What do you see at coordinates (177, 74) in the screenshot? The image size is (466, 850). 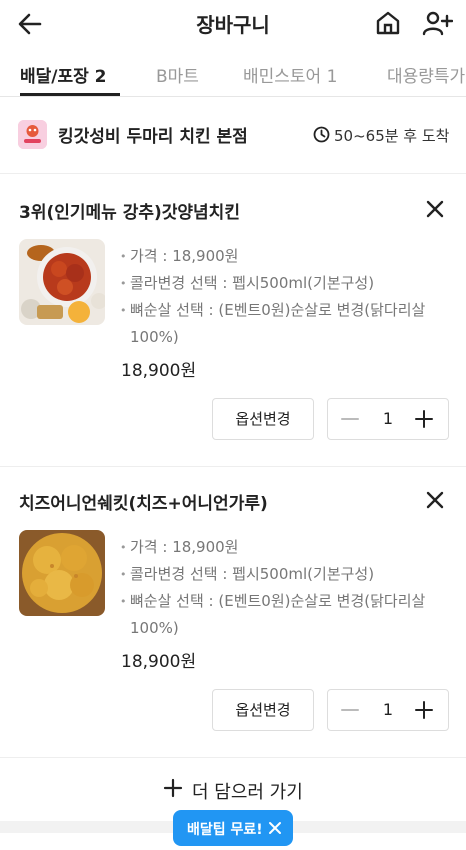 I see `tab-bmart: B마트` at bounding box center [177, 74].